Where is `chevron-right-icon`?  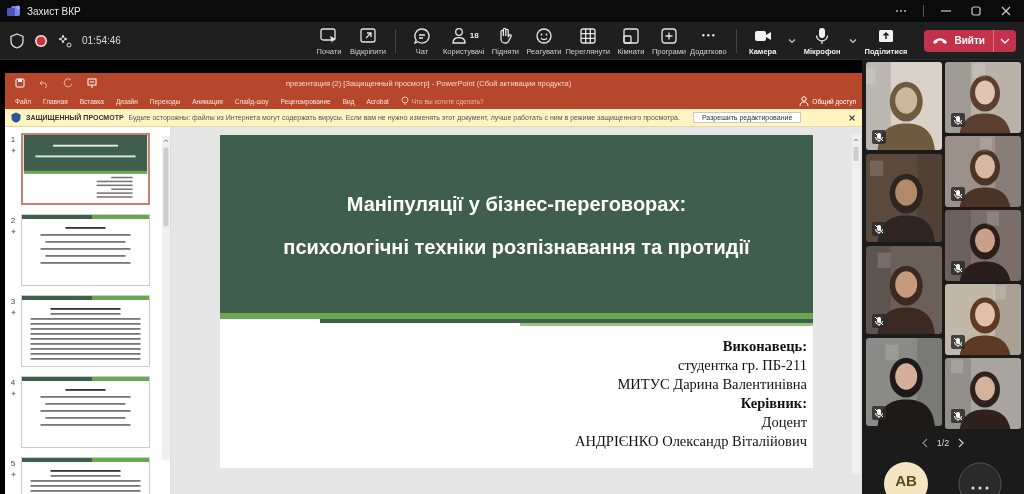
chevron-right-icon is located at coordinates (961, 443).